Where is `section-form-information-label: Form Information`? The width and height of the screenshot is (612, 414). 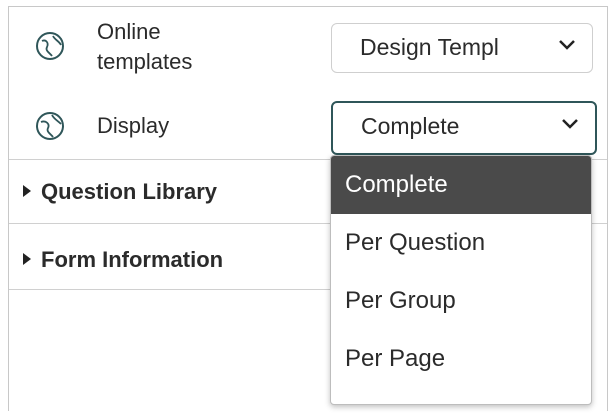
section-form-information-label: Form Information is located at coordinates (132, 259).